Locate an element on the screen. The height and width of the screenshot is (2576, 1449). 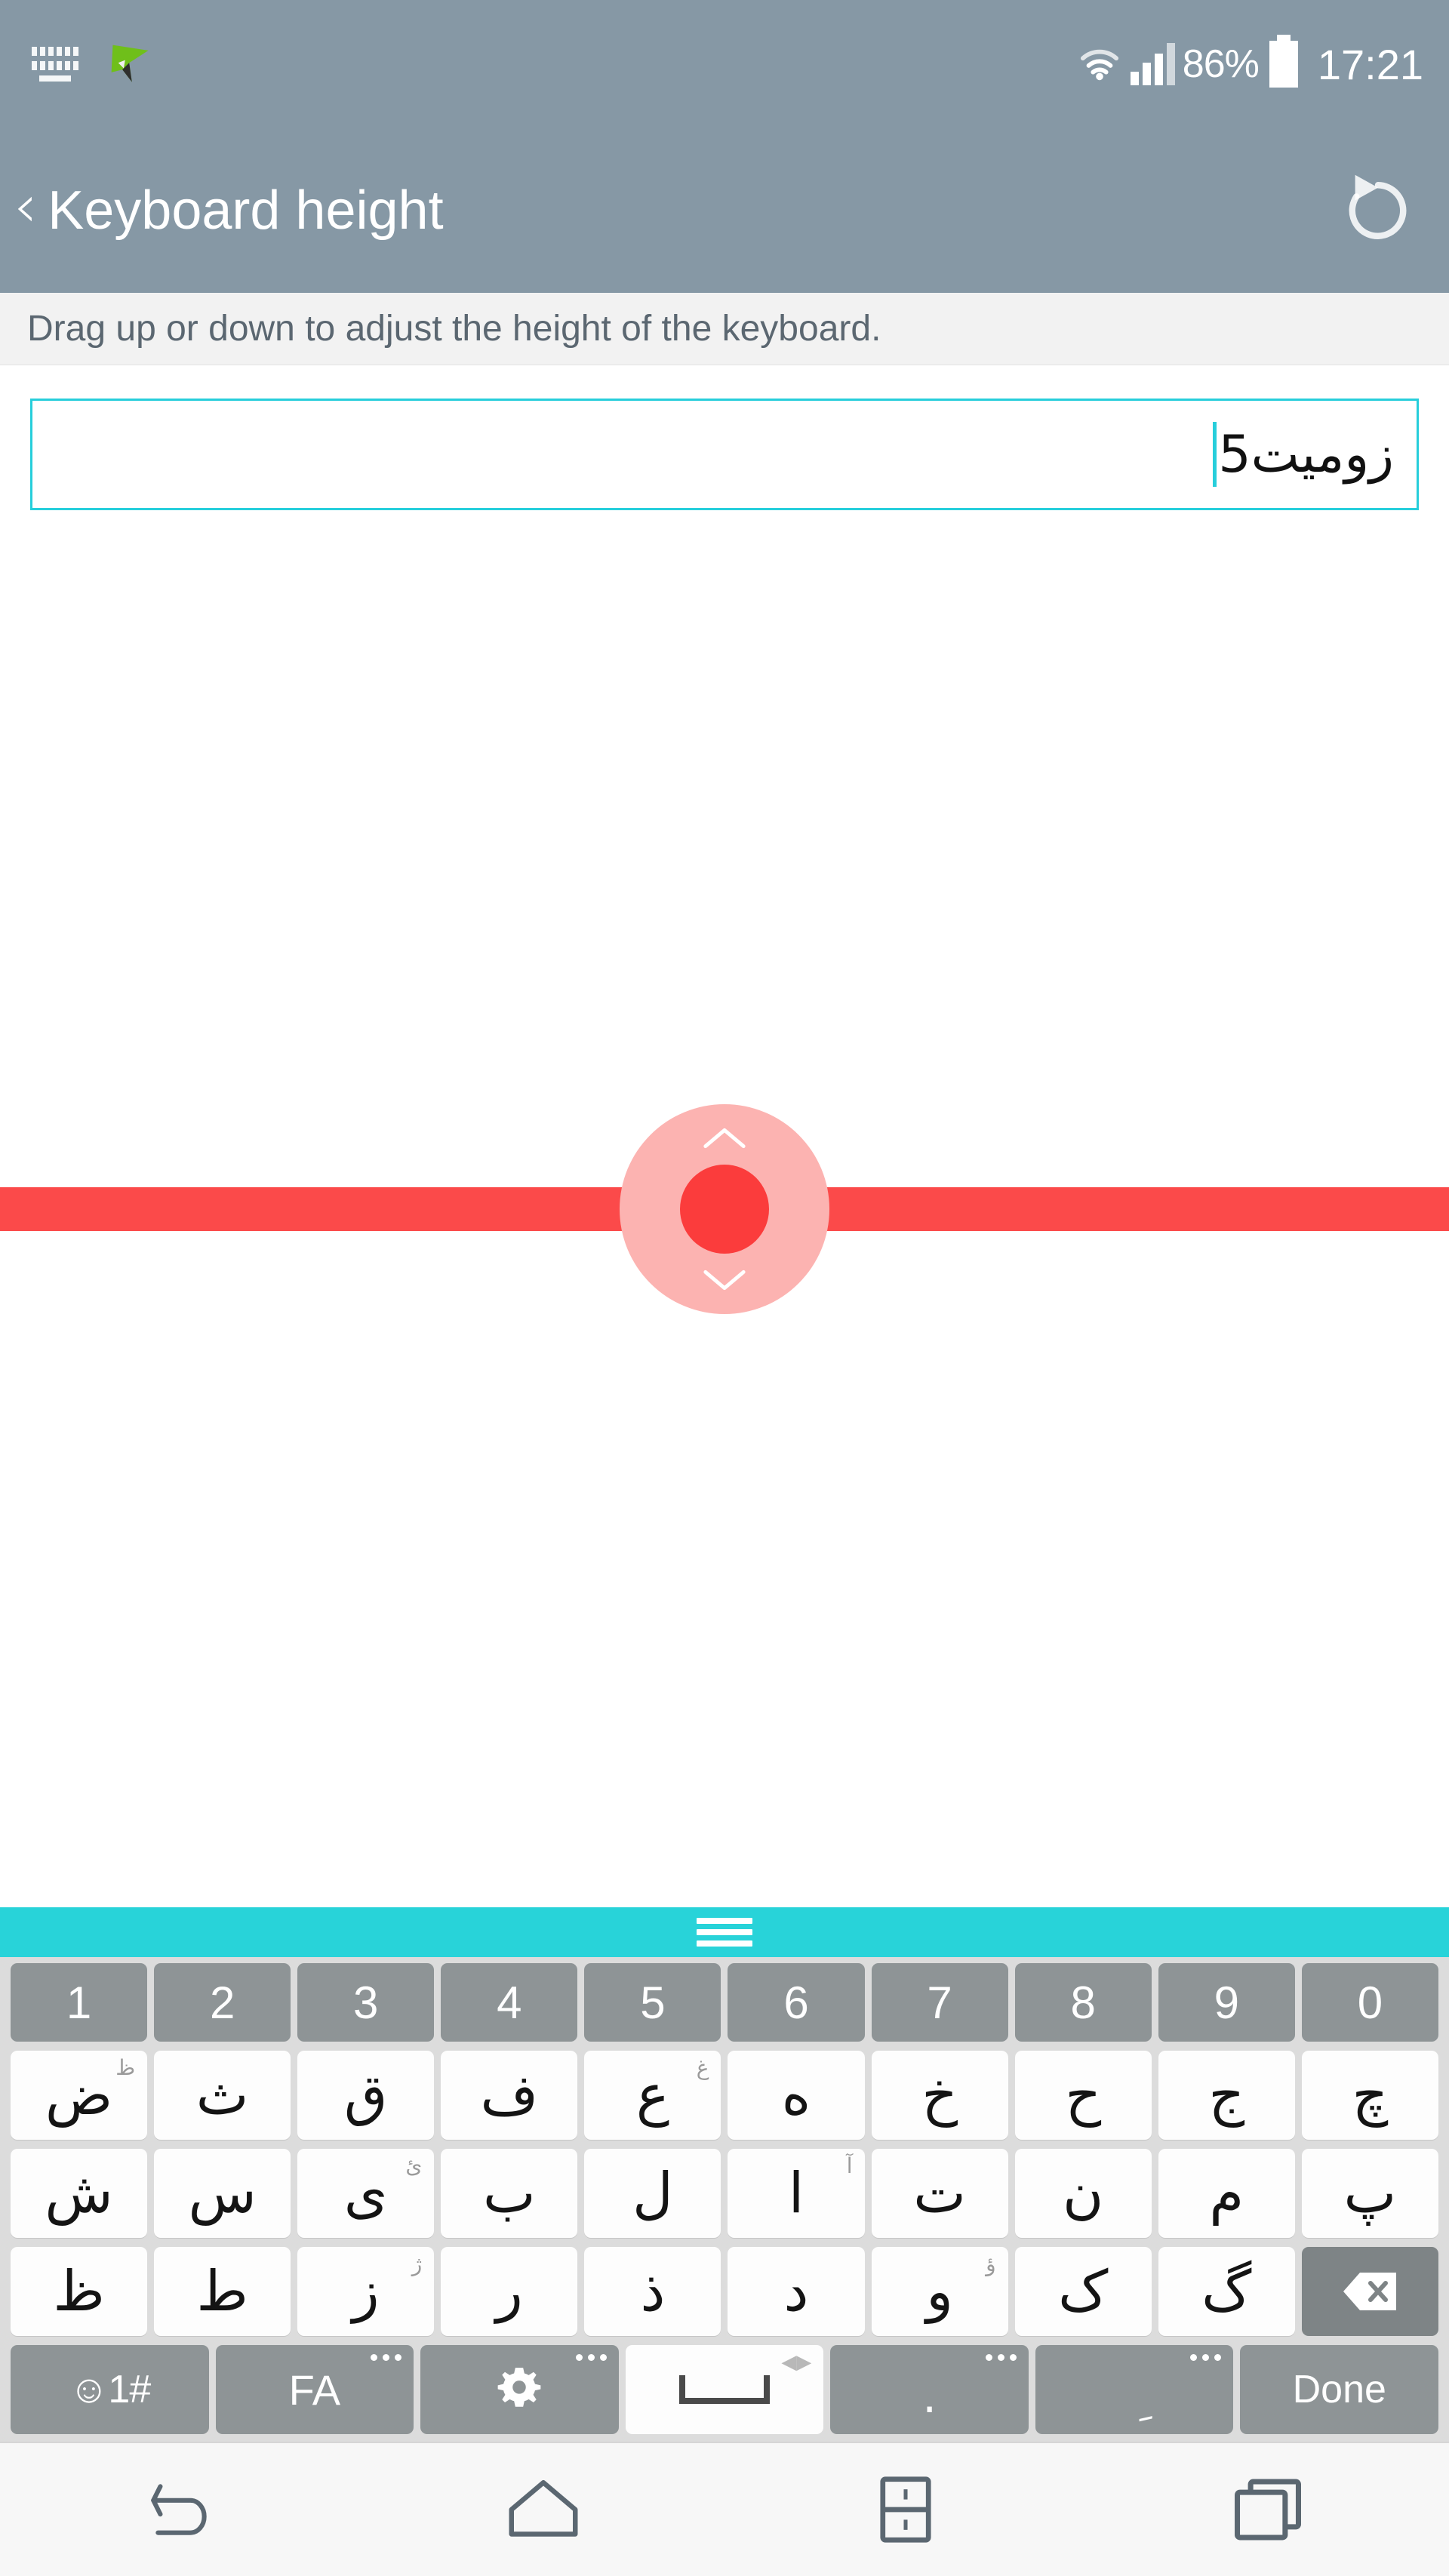
gear-icon is located at coordinates (519, 2387).